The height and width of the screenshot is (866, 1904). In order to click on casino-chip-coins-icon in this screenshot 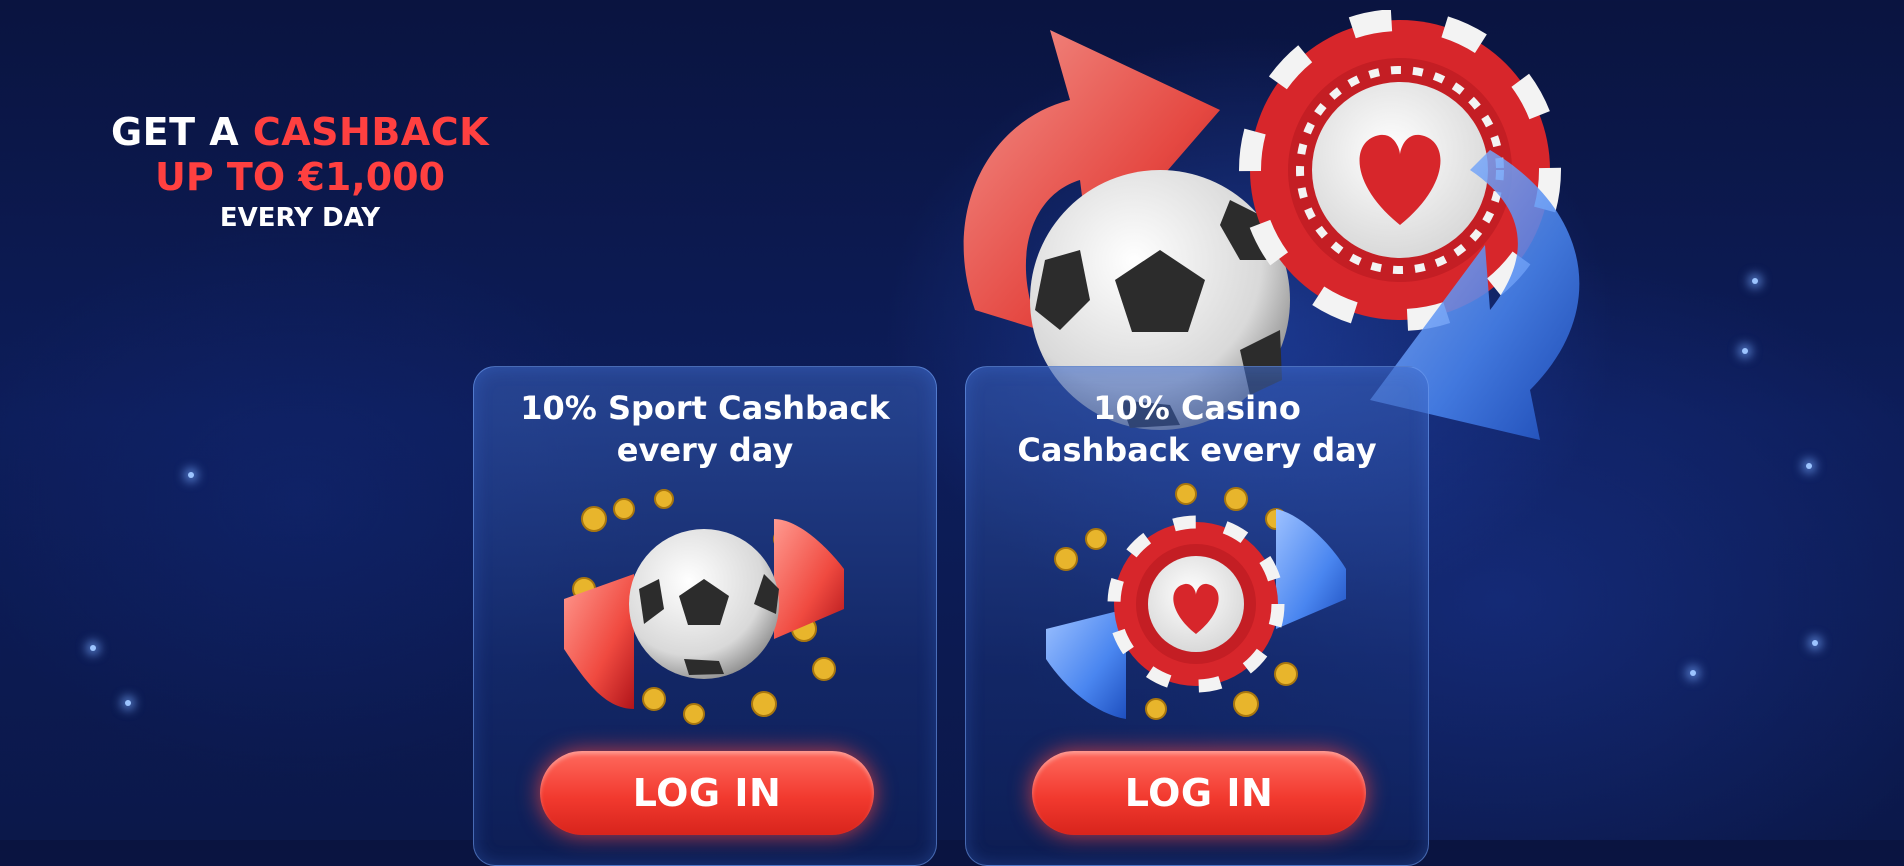, I will do `click(1196, 601)`.